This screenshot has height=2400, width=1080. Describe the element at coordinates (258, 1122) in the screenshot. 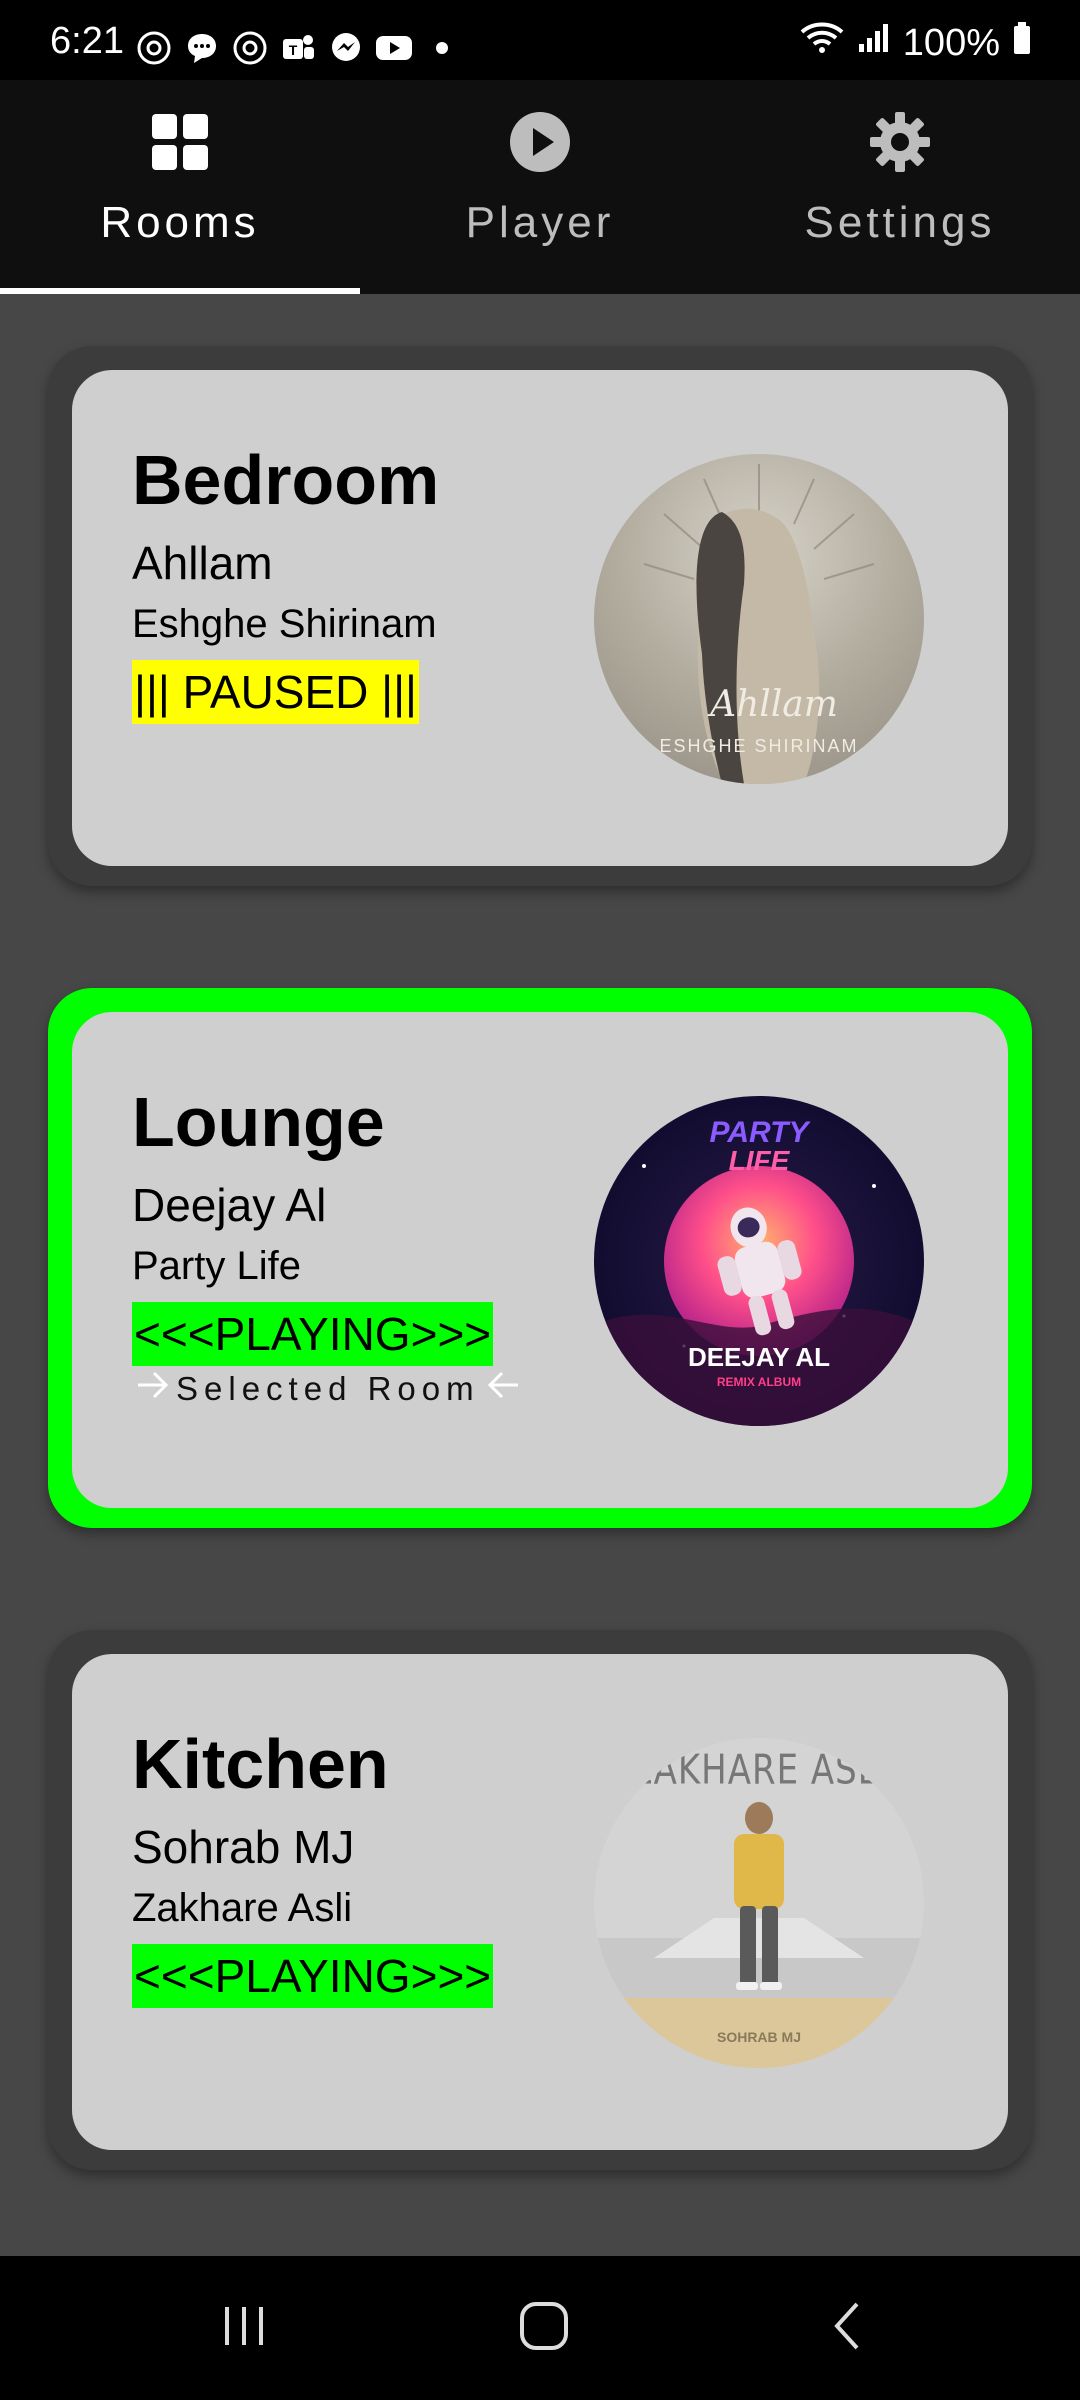

I see `room-name: Lounge` at that location.